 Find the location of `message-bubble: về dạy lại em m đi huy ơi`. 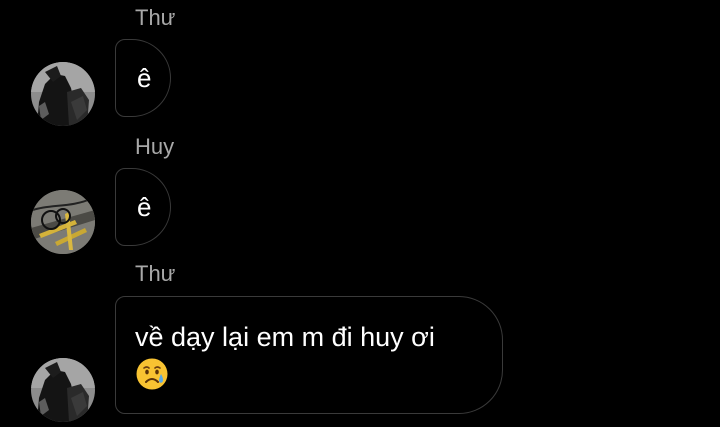

message-bubble: về dạy lại em m đi huy ơi is located at coordinates (309, 355).